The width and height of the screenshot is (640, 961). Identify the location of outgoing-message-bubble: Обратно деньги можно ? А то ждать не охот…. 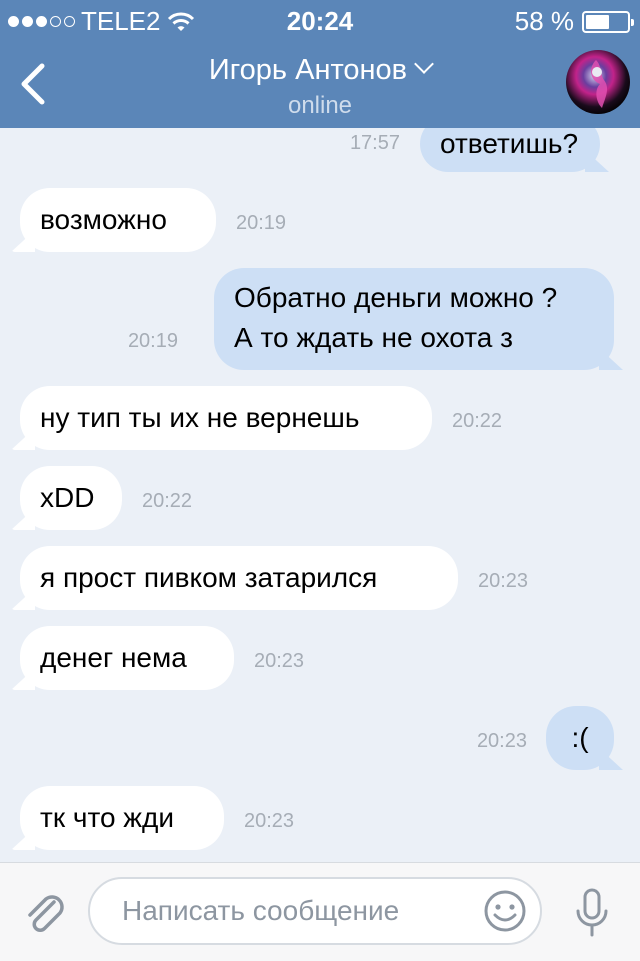
(414, 319).